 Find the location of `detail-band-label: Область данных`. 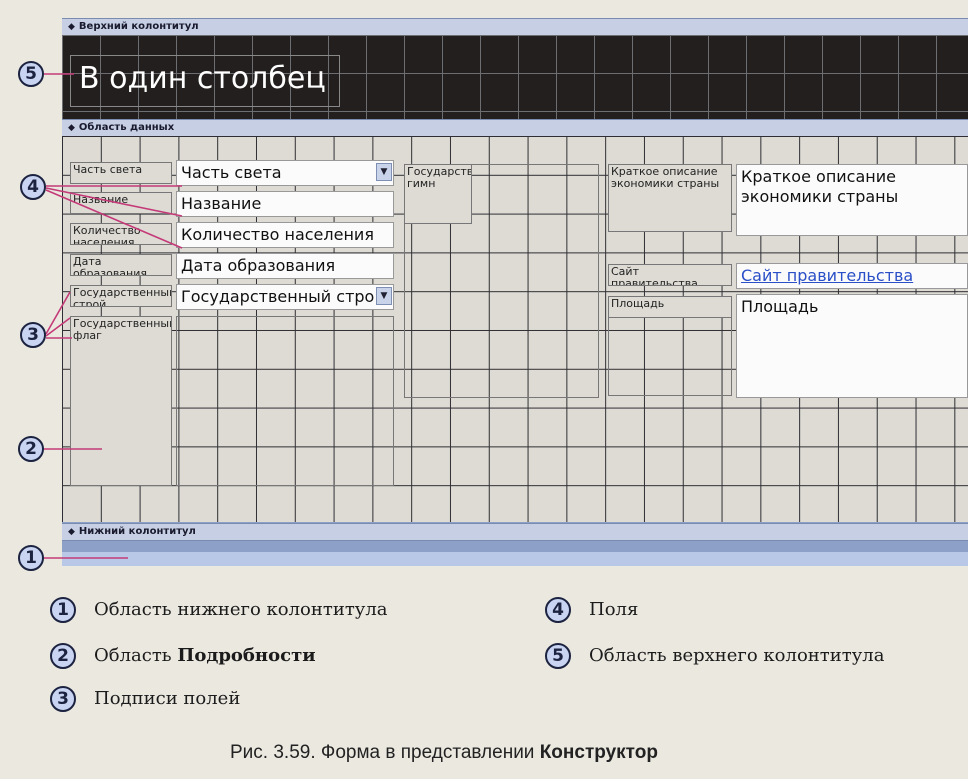

detail-band-label: Область данных is located at coordinates (126, 127).